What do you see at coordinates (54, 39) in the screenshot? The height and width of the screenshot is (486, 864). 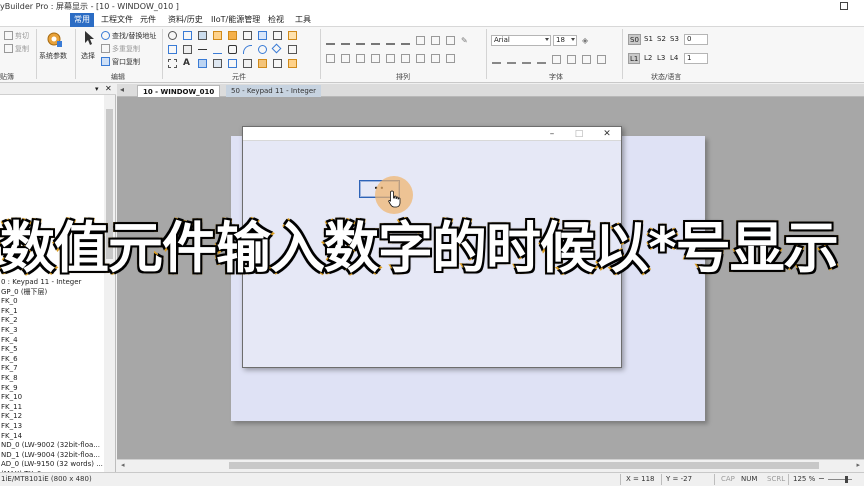 I see `gear-icon` at bounding box center [54, 39].